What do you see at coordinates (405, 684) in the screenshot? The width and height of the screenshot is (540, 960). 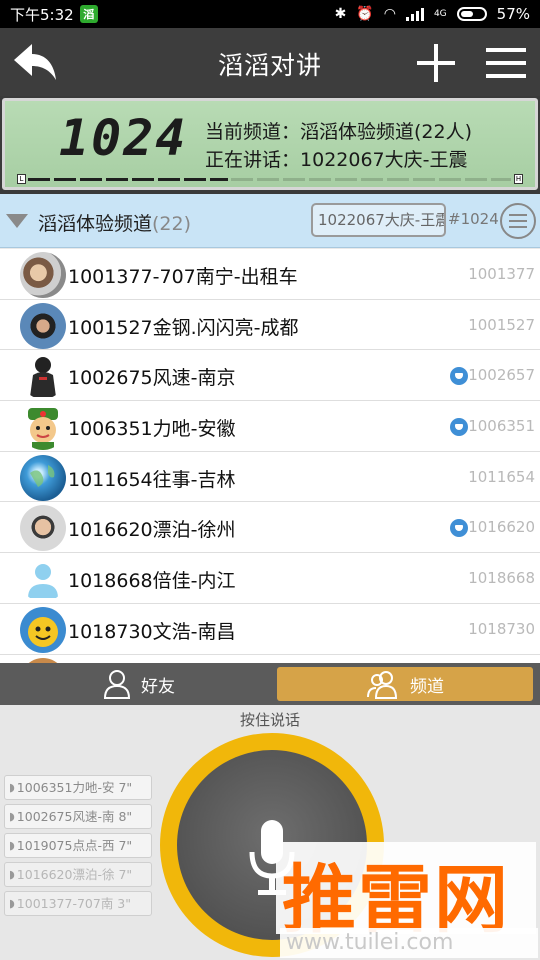 I see `tab-channel: 频道` at bounding box center [405, 684].